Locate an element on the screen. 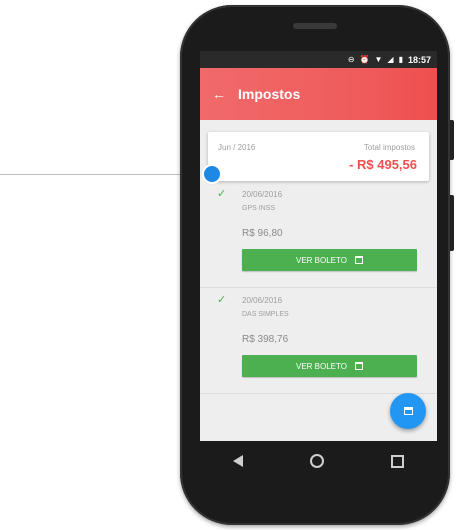  app-bar: ← Impostos is located at coordinates (318, 94).